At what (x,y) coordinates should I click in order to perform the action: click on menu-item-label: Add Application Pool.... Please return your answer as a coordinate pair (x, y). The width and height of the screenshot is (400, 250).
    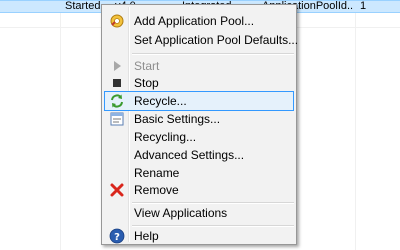
    Looking at the image, I should click on (194, 21).